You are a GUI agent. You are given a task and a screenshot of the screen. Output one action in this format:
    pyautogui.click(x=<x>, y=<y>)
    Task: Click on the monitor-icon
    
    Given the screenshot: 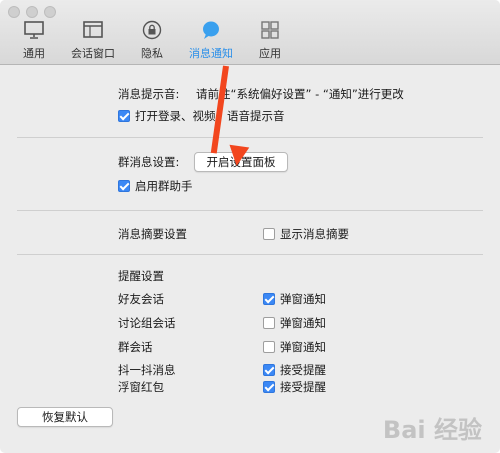 What is the action you would take?
    pyautogui.click(x=34, y=30)
    